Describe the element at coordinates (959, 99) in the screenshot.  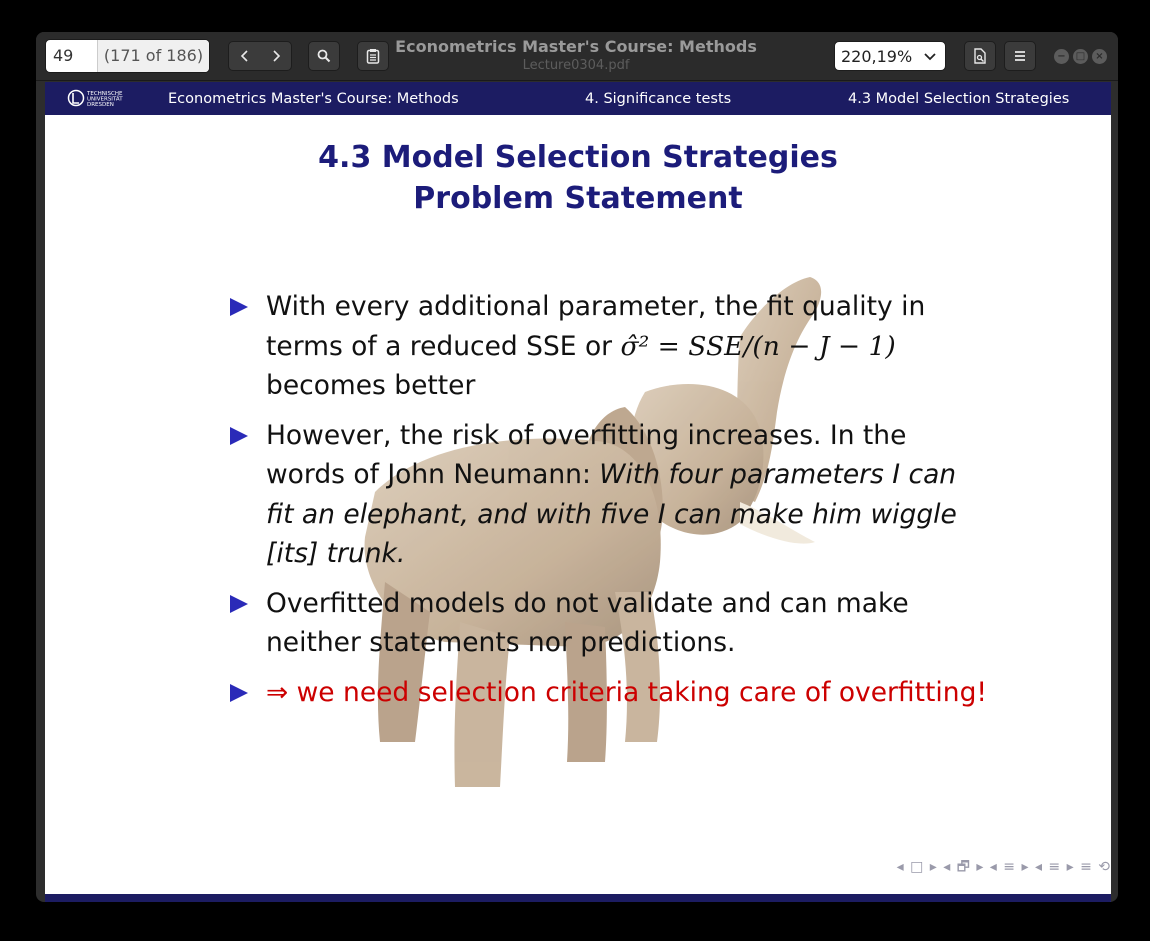
I see `slide-header-subsection: 4.3 Model Selection Strategies` at that location.